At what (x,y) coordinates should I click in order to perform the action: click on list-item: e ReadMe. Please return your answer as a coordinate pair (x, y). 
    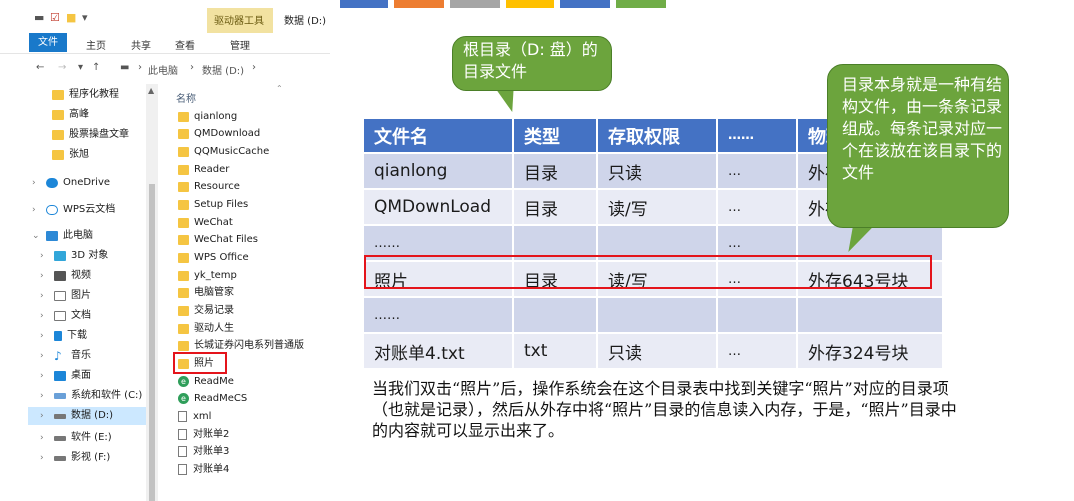
    Looking at the image, I should click on (206, 381).